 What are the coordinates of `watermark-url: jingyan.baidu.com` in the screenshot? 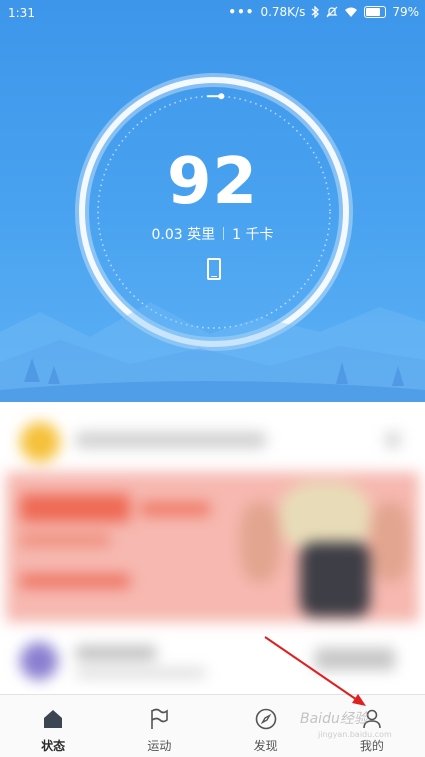 It's located at (355, 734).